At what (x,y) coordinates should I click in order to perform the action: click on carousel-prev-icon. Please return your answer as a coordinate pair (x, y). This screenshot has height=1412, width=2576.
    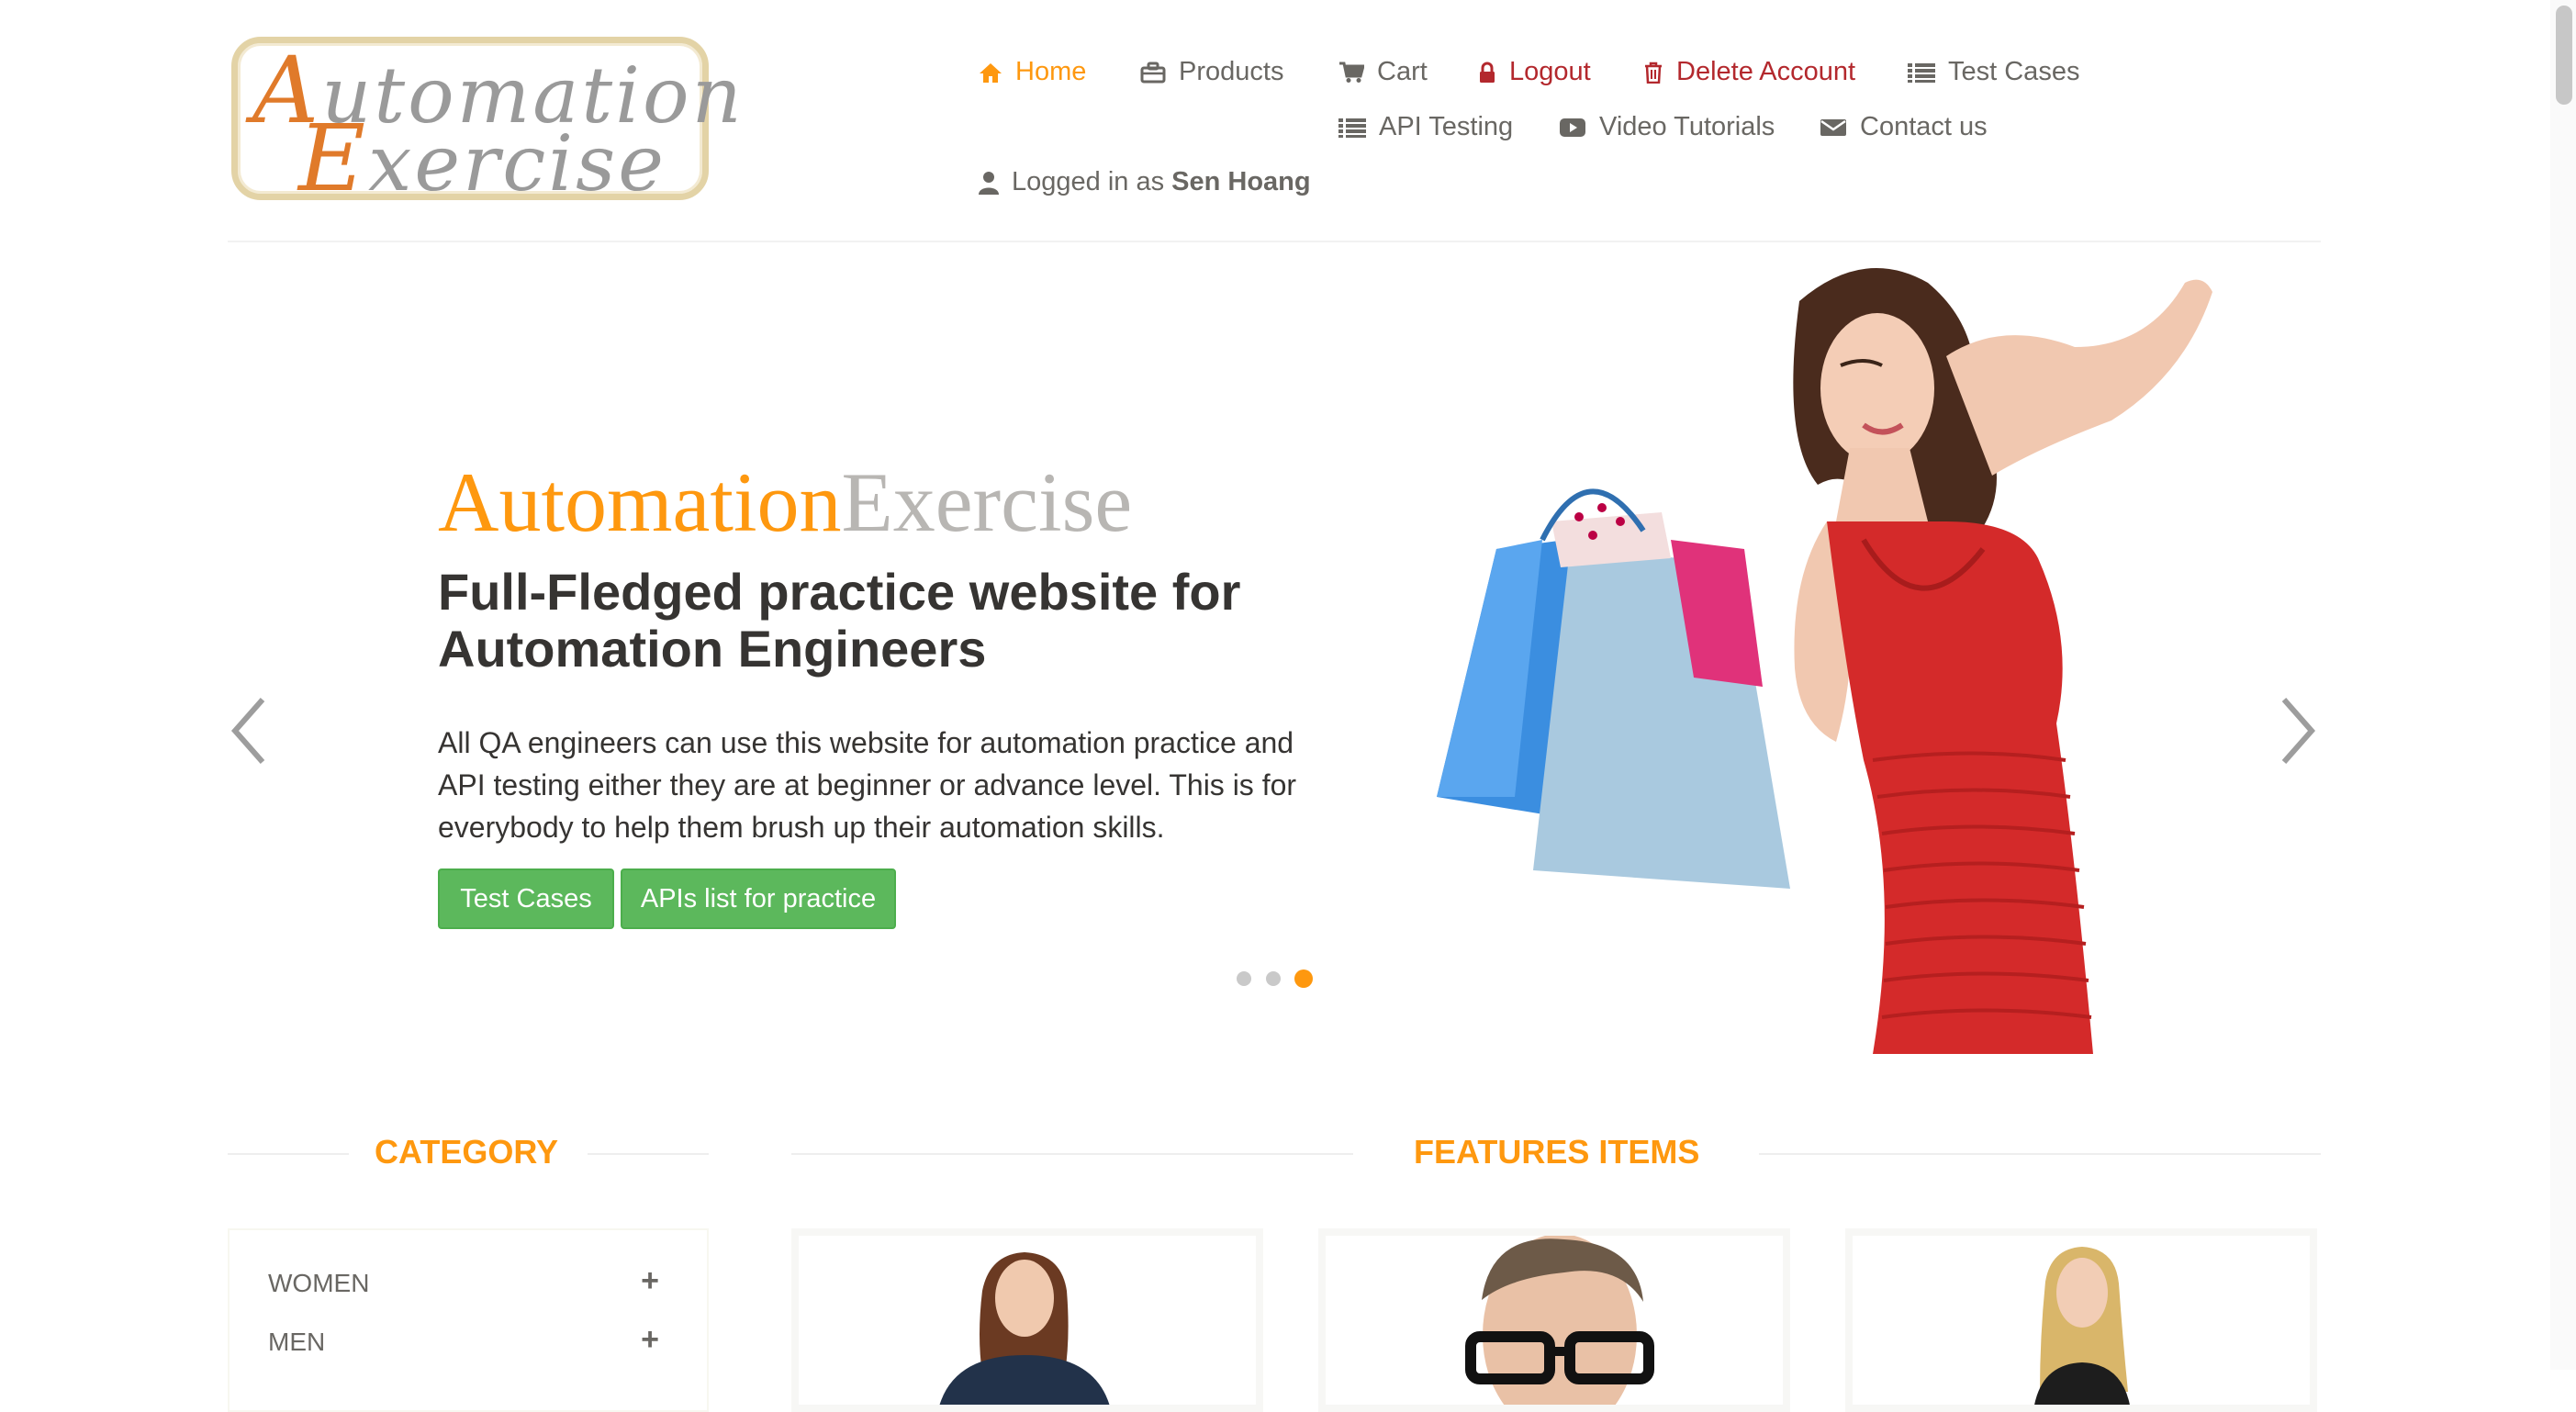
    Looking at the image, I should click on (249, 731).